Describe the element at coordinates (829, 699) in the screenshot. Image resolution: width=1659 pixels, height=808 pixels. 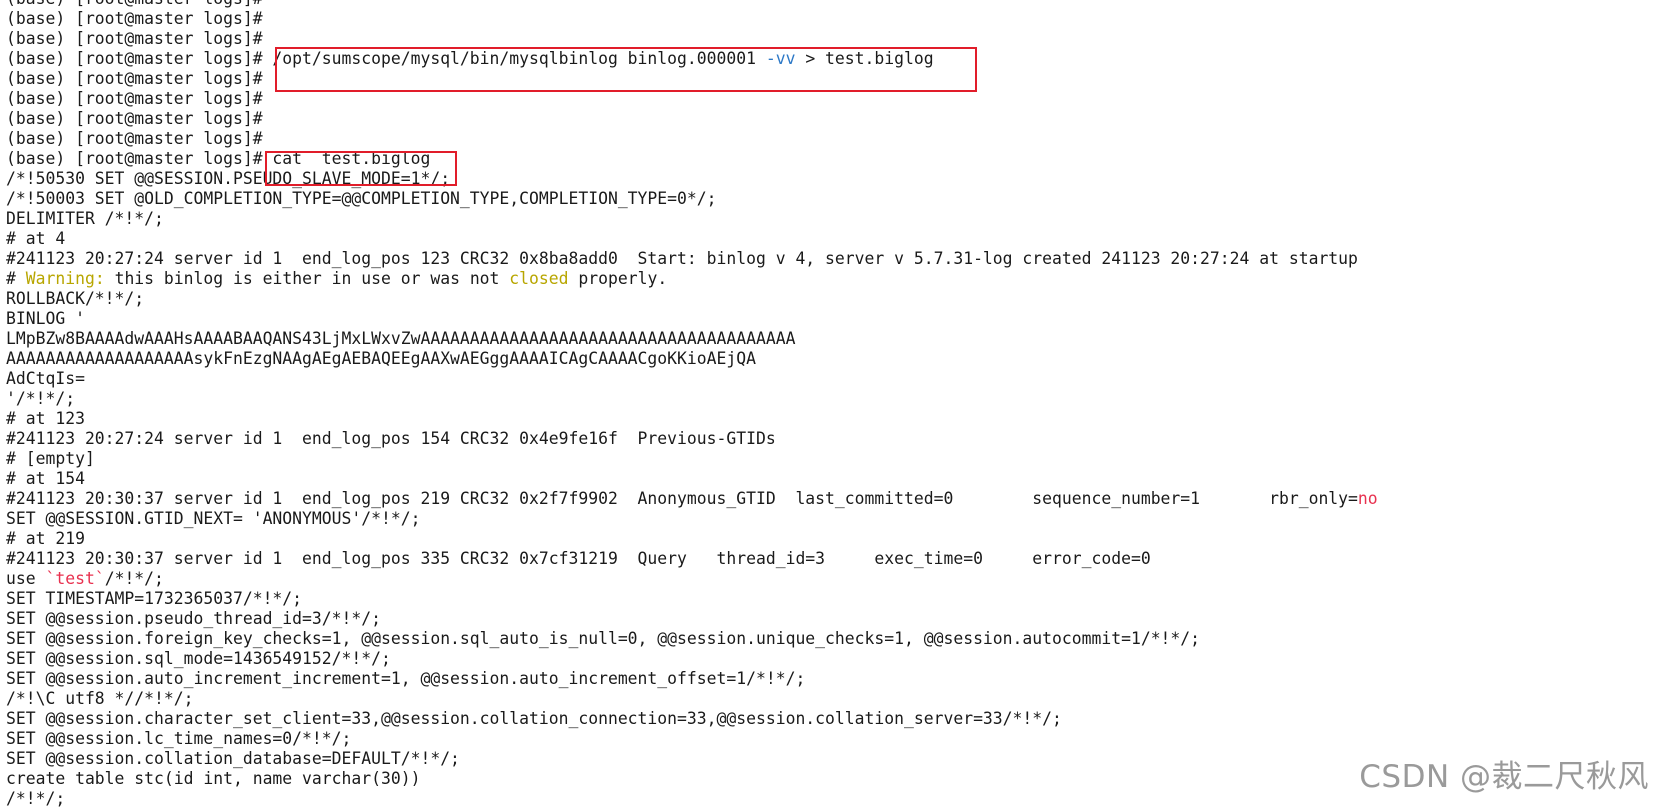
I see `terminal-line: /*!\C utf8 *//*!*/;` at that location.